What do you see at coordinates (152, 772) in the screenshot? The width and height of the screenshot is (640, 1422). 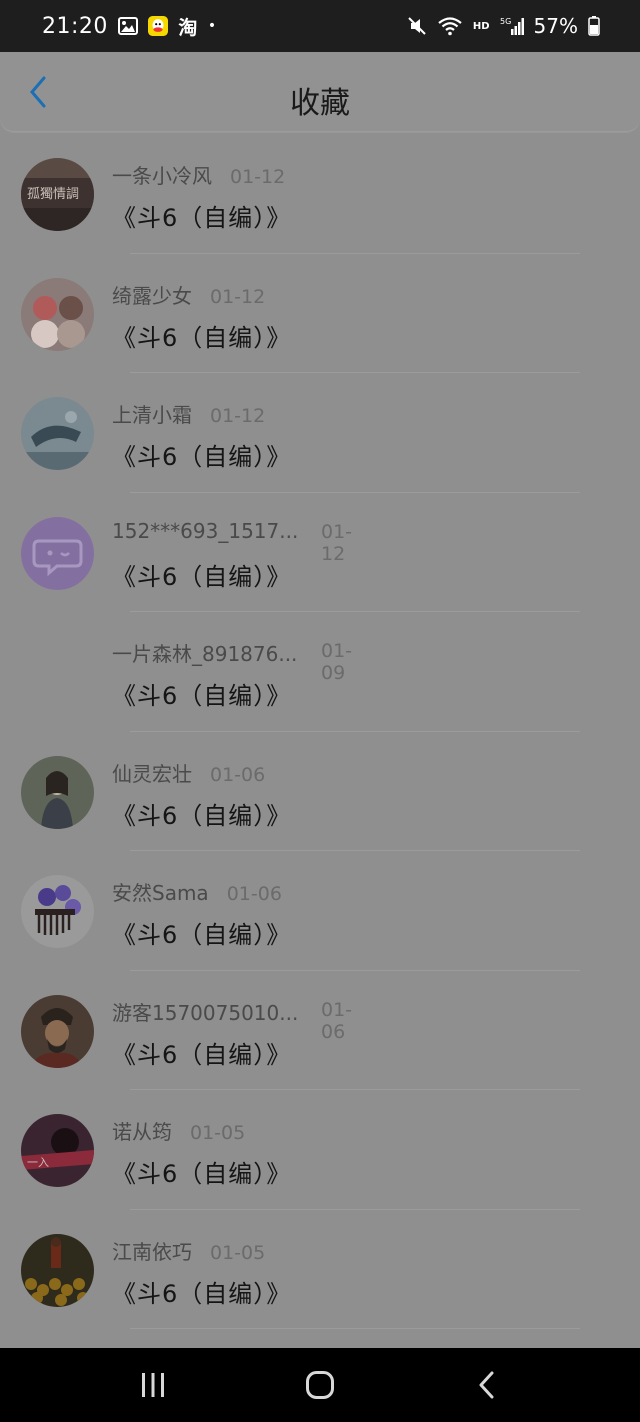 I see `user-name: 仙灵宏壮` at bounding box center [152, 772].